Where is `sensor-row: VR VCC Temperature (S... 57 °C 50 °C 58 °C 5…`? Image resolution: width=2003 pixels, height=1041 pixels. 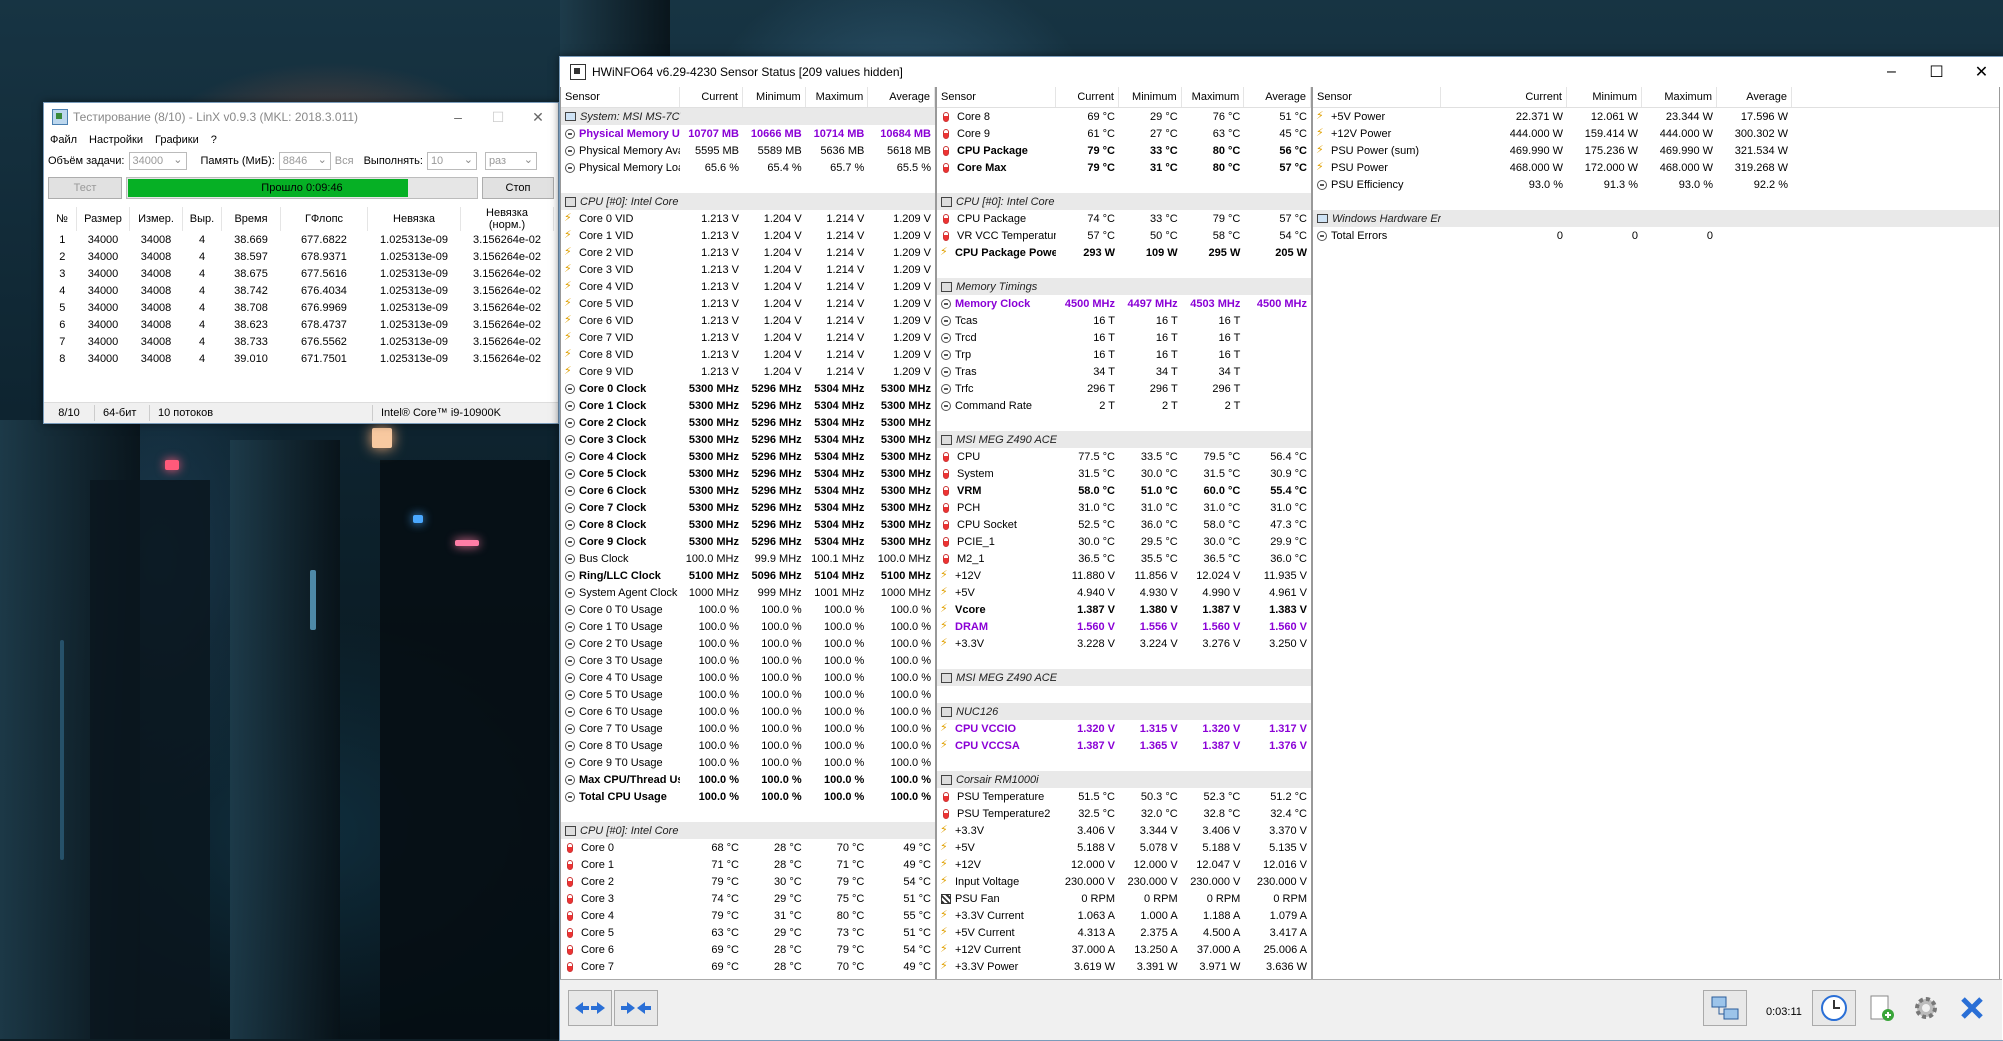
sensor-row: VR VCC Temperature (S... 57 °C 50 °C 58 °C 5… is located at coordinates (1124, 235).